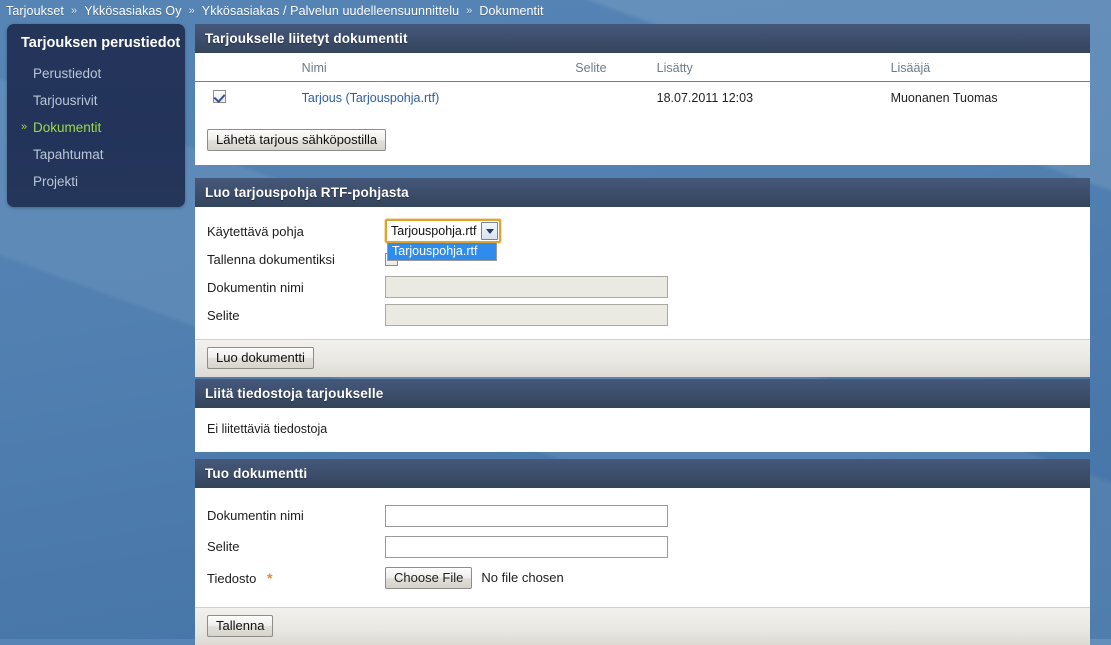 This screenshot has width=1111, height=645. Describe the element at coordinates (642, 473) in the screenshot. I see `import-document-title: Tuo dokumentti` at that location.